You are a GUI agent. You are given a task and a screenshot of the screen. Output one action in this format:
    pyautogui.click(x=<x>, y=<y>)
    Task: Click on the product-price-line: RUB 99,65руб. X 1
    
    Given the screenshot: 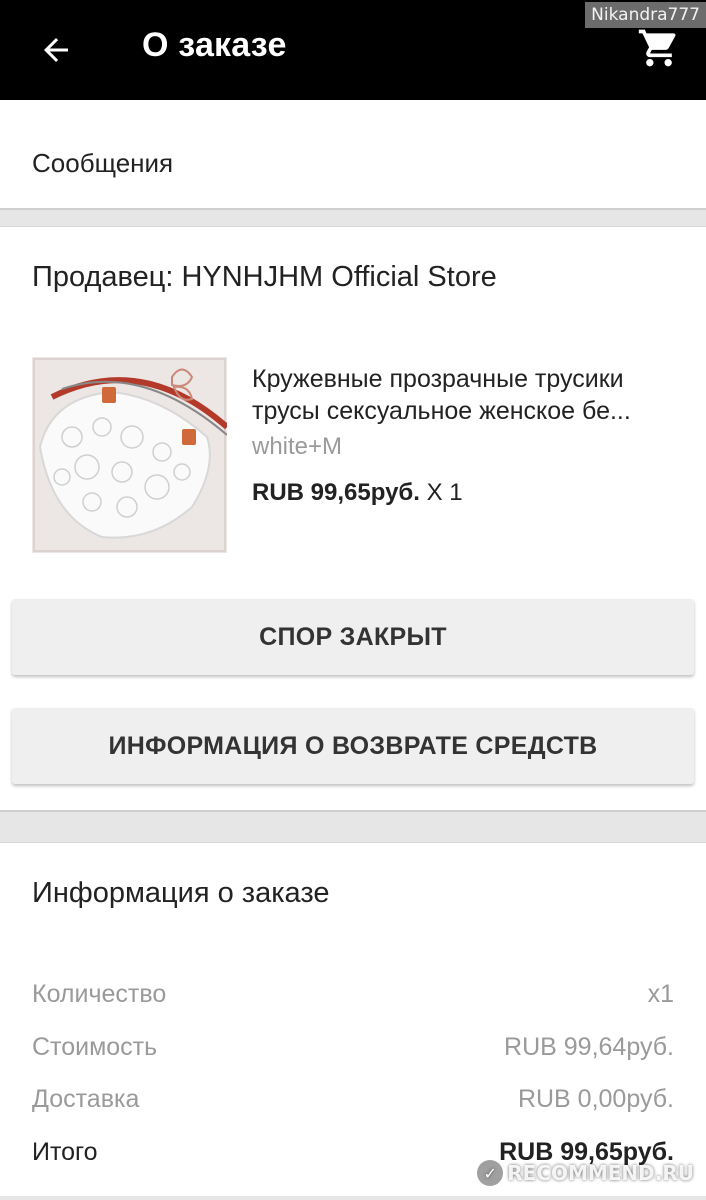 What is the action you would take?
    pyautogui.click(x=357, y=493)
    